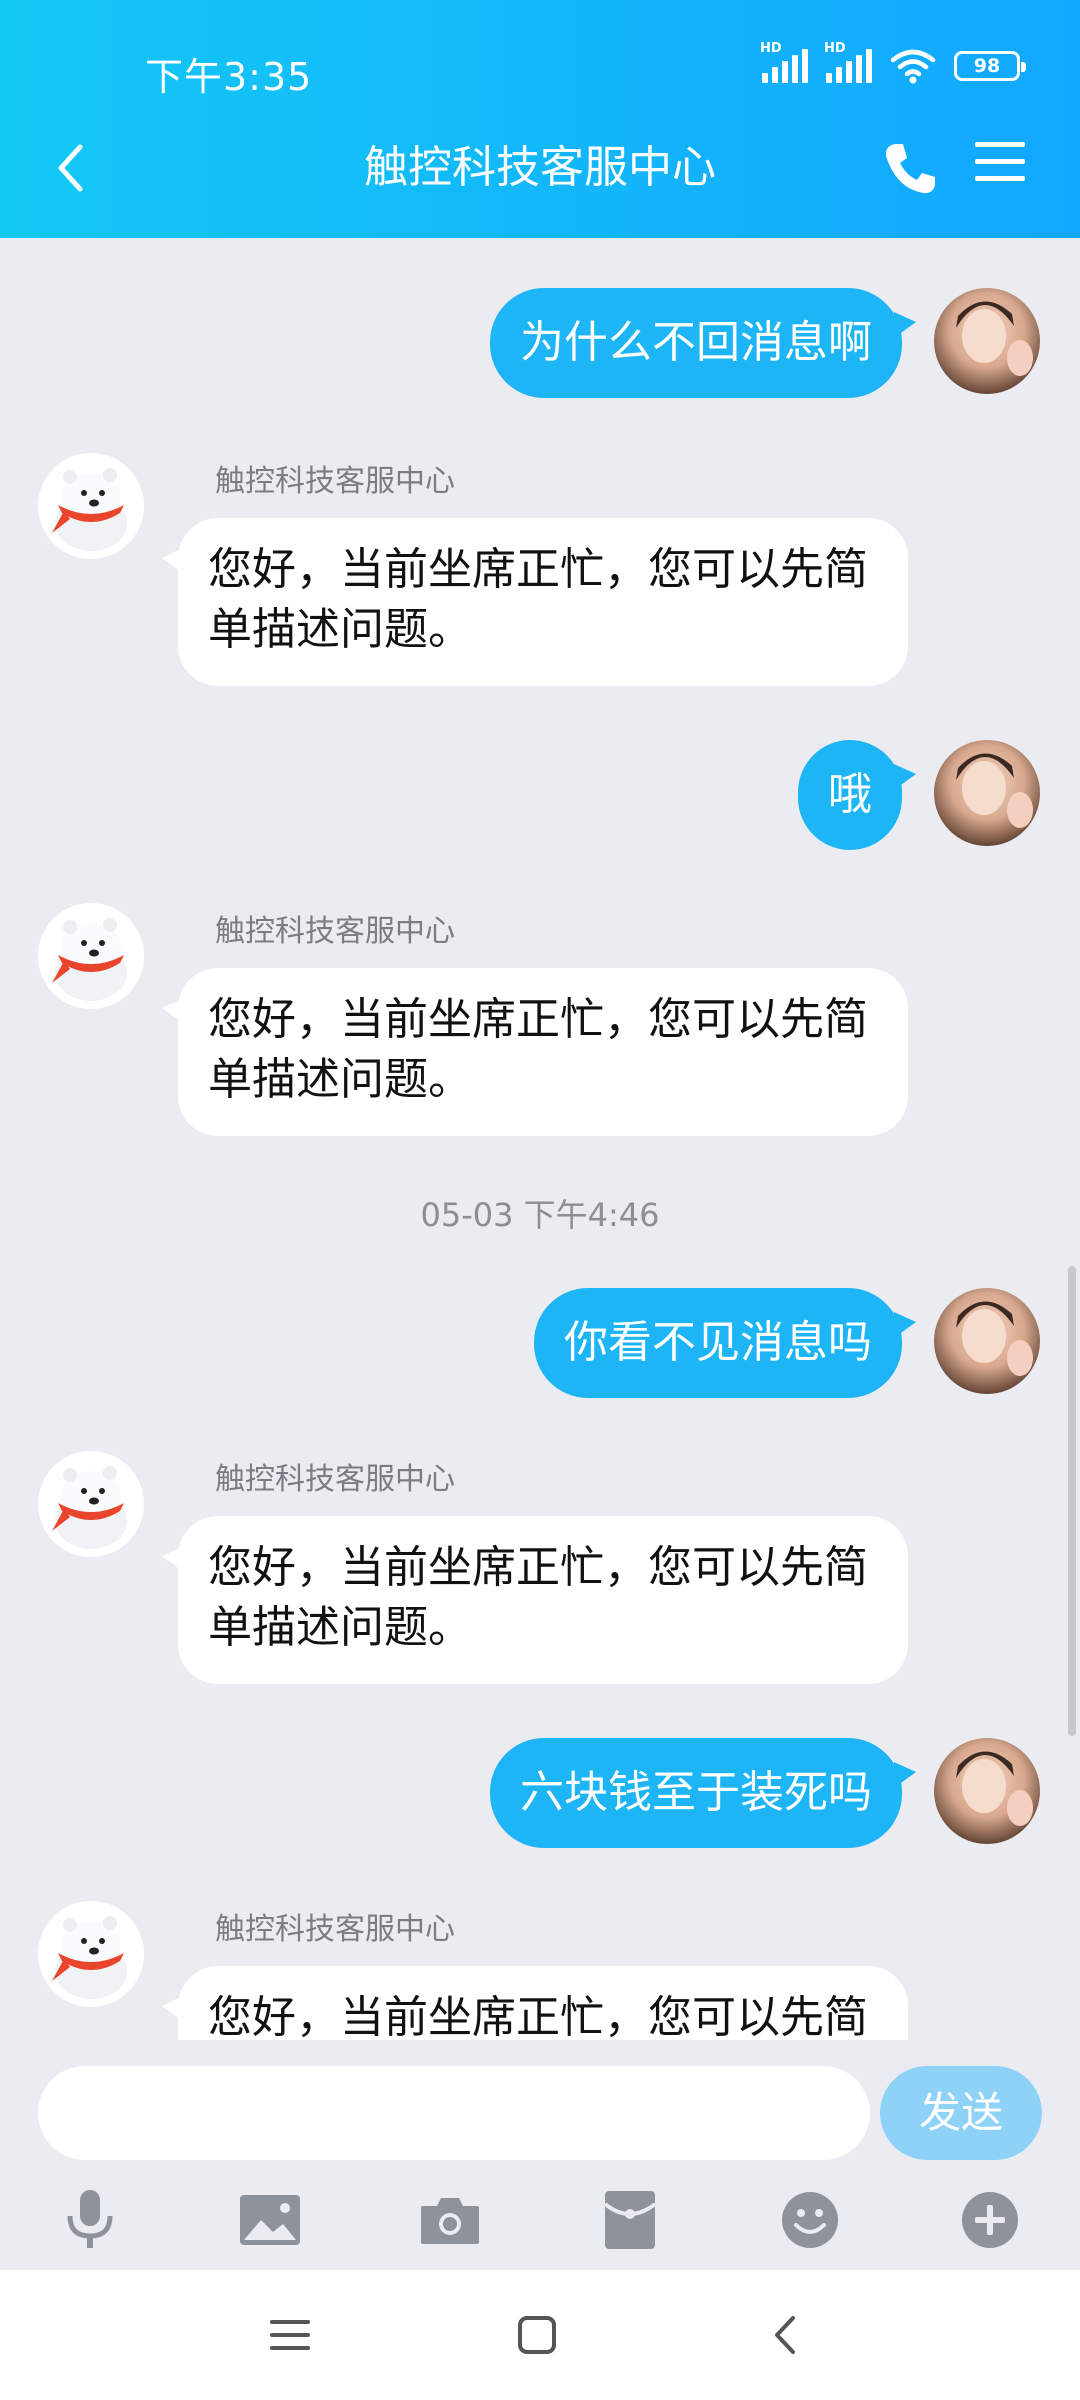  I want to click on image-button, so click(270, 2220).